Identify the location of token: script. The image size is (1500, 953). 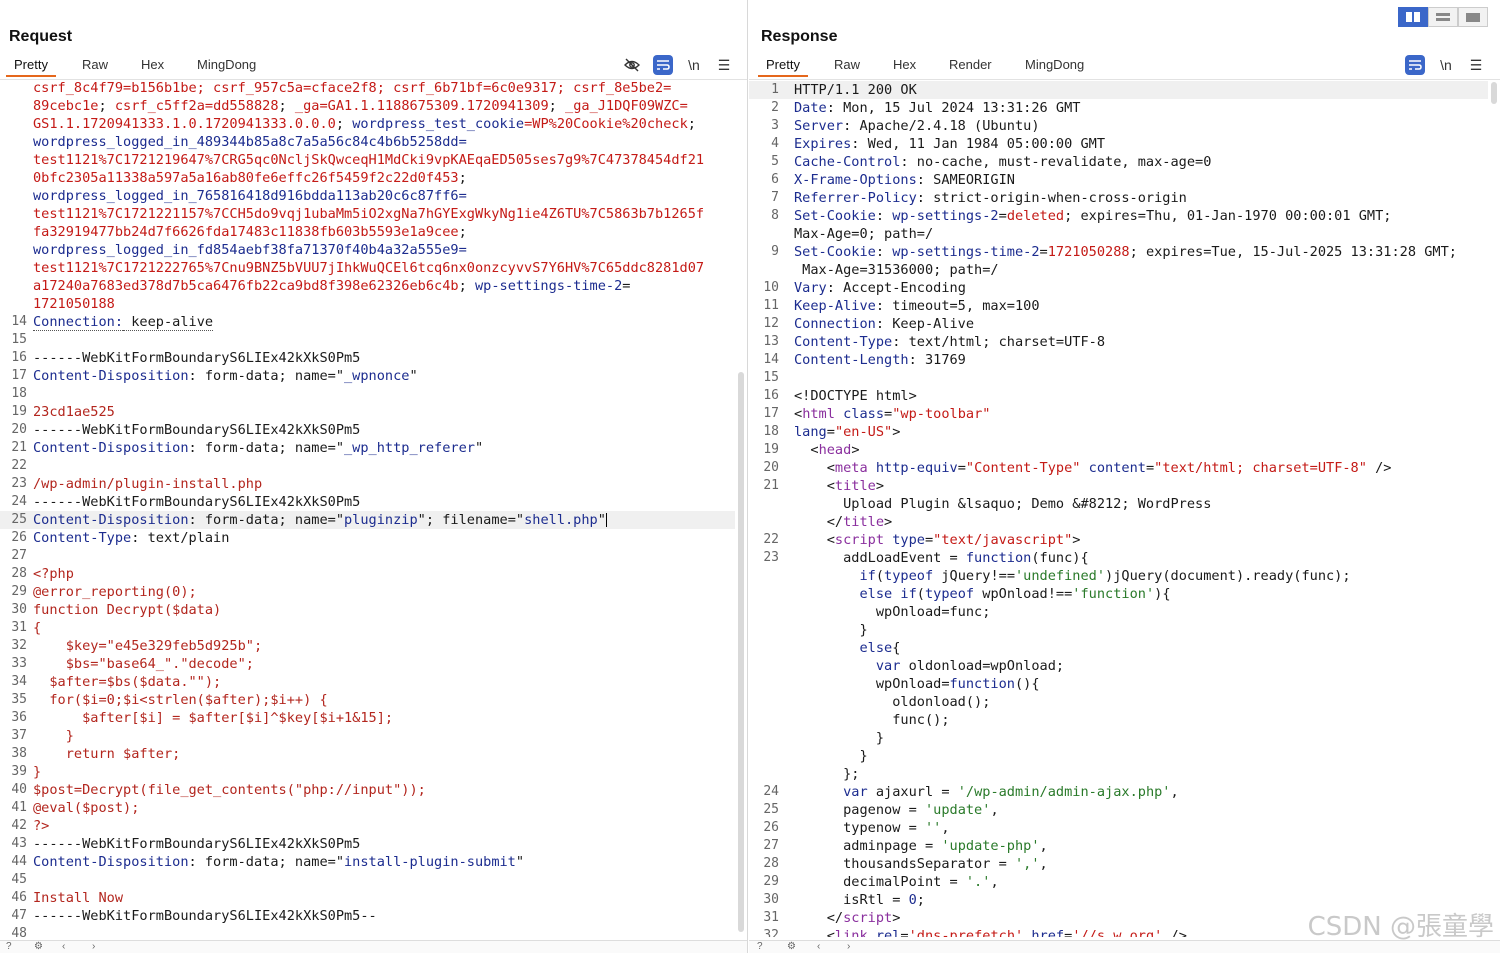
(859, 540).